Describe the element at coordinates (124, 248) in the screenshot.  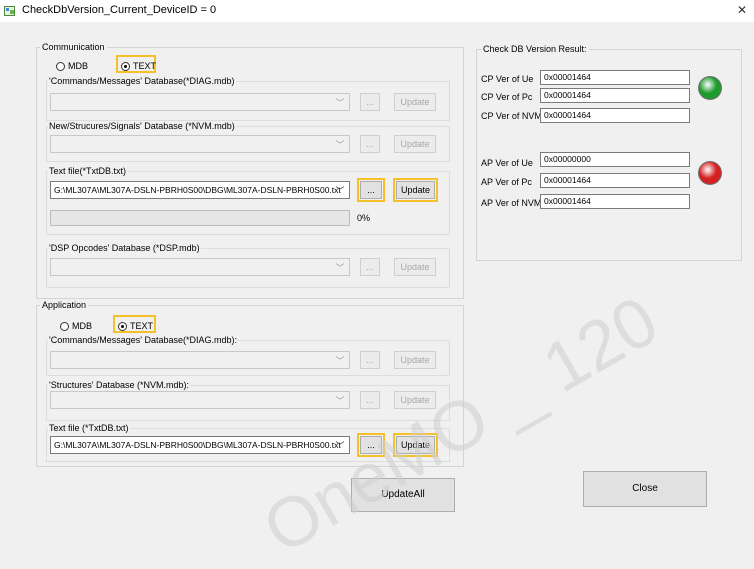
I see `comm-dsp-label: 'DSP Opcodes' Database (*DSP.mdb)` at that location.